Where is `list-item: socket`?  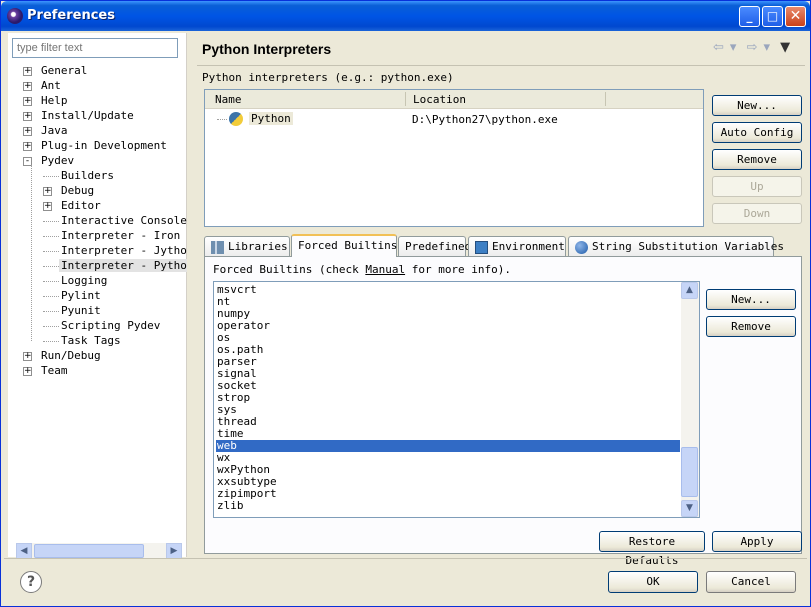 list-item: socket is located at coordinates (448, 386).